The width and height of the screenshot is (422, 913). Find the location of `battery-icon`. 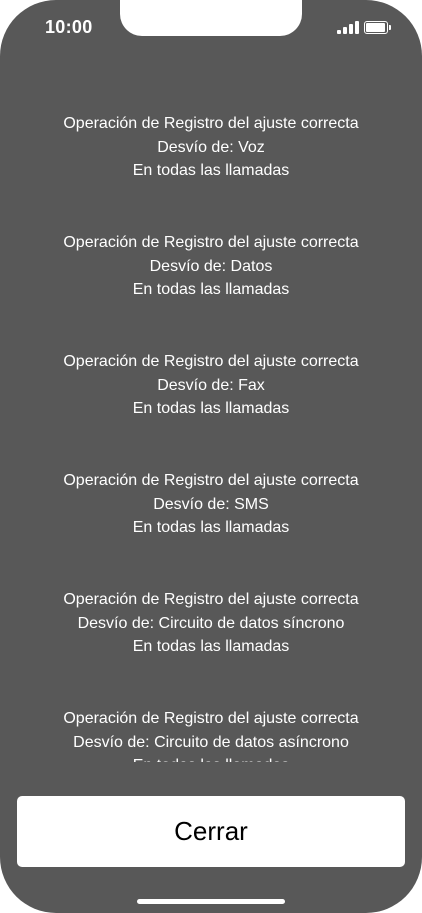

battery-icon is located at coordinates (378, 27).